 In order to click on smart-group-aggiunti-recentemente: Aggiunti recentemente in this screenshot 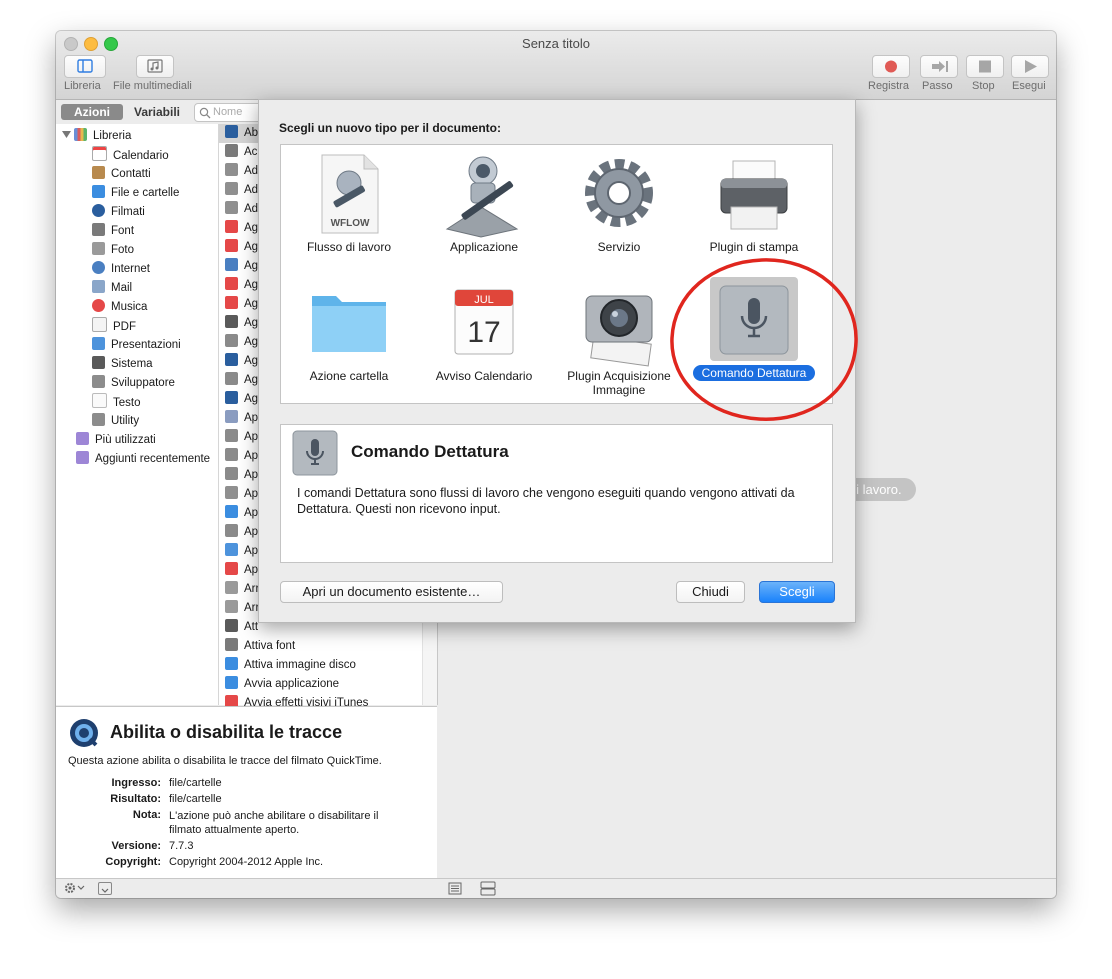, I will do `click(143, 459)`.